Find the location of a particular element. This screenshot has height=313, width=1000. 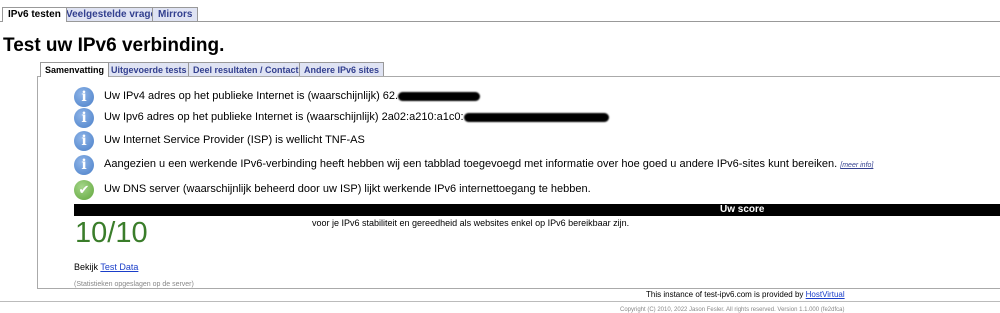

page-title: Test uw IPv6 verbinding. is located at coordinates (114, 45).